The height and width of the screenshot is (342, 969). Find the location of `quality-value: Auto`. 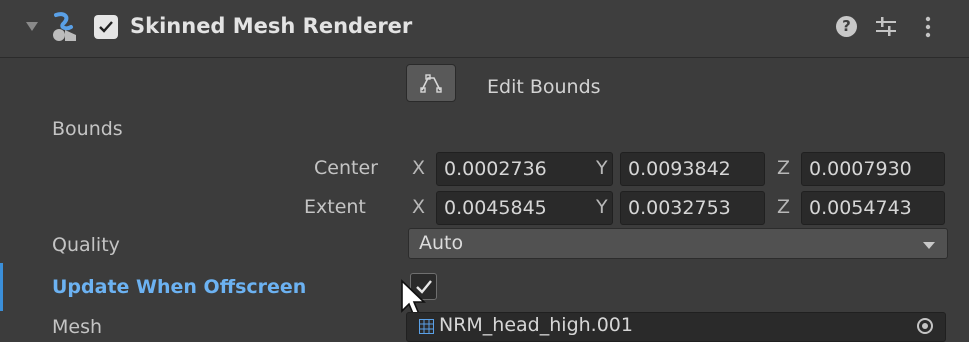

quality-value: Auto is located at coordinates (441, 243).